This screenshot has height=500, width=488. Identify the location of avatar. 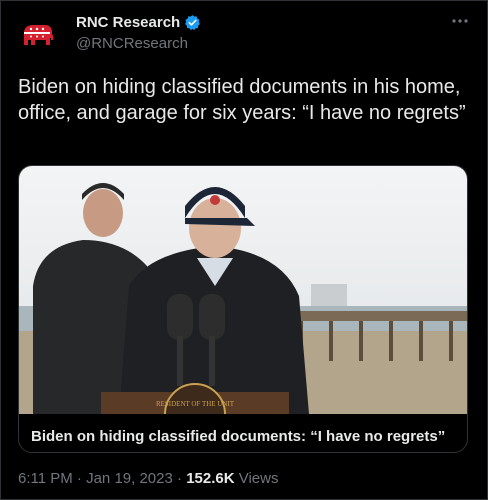
(38, 35).